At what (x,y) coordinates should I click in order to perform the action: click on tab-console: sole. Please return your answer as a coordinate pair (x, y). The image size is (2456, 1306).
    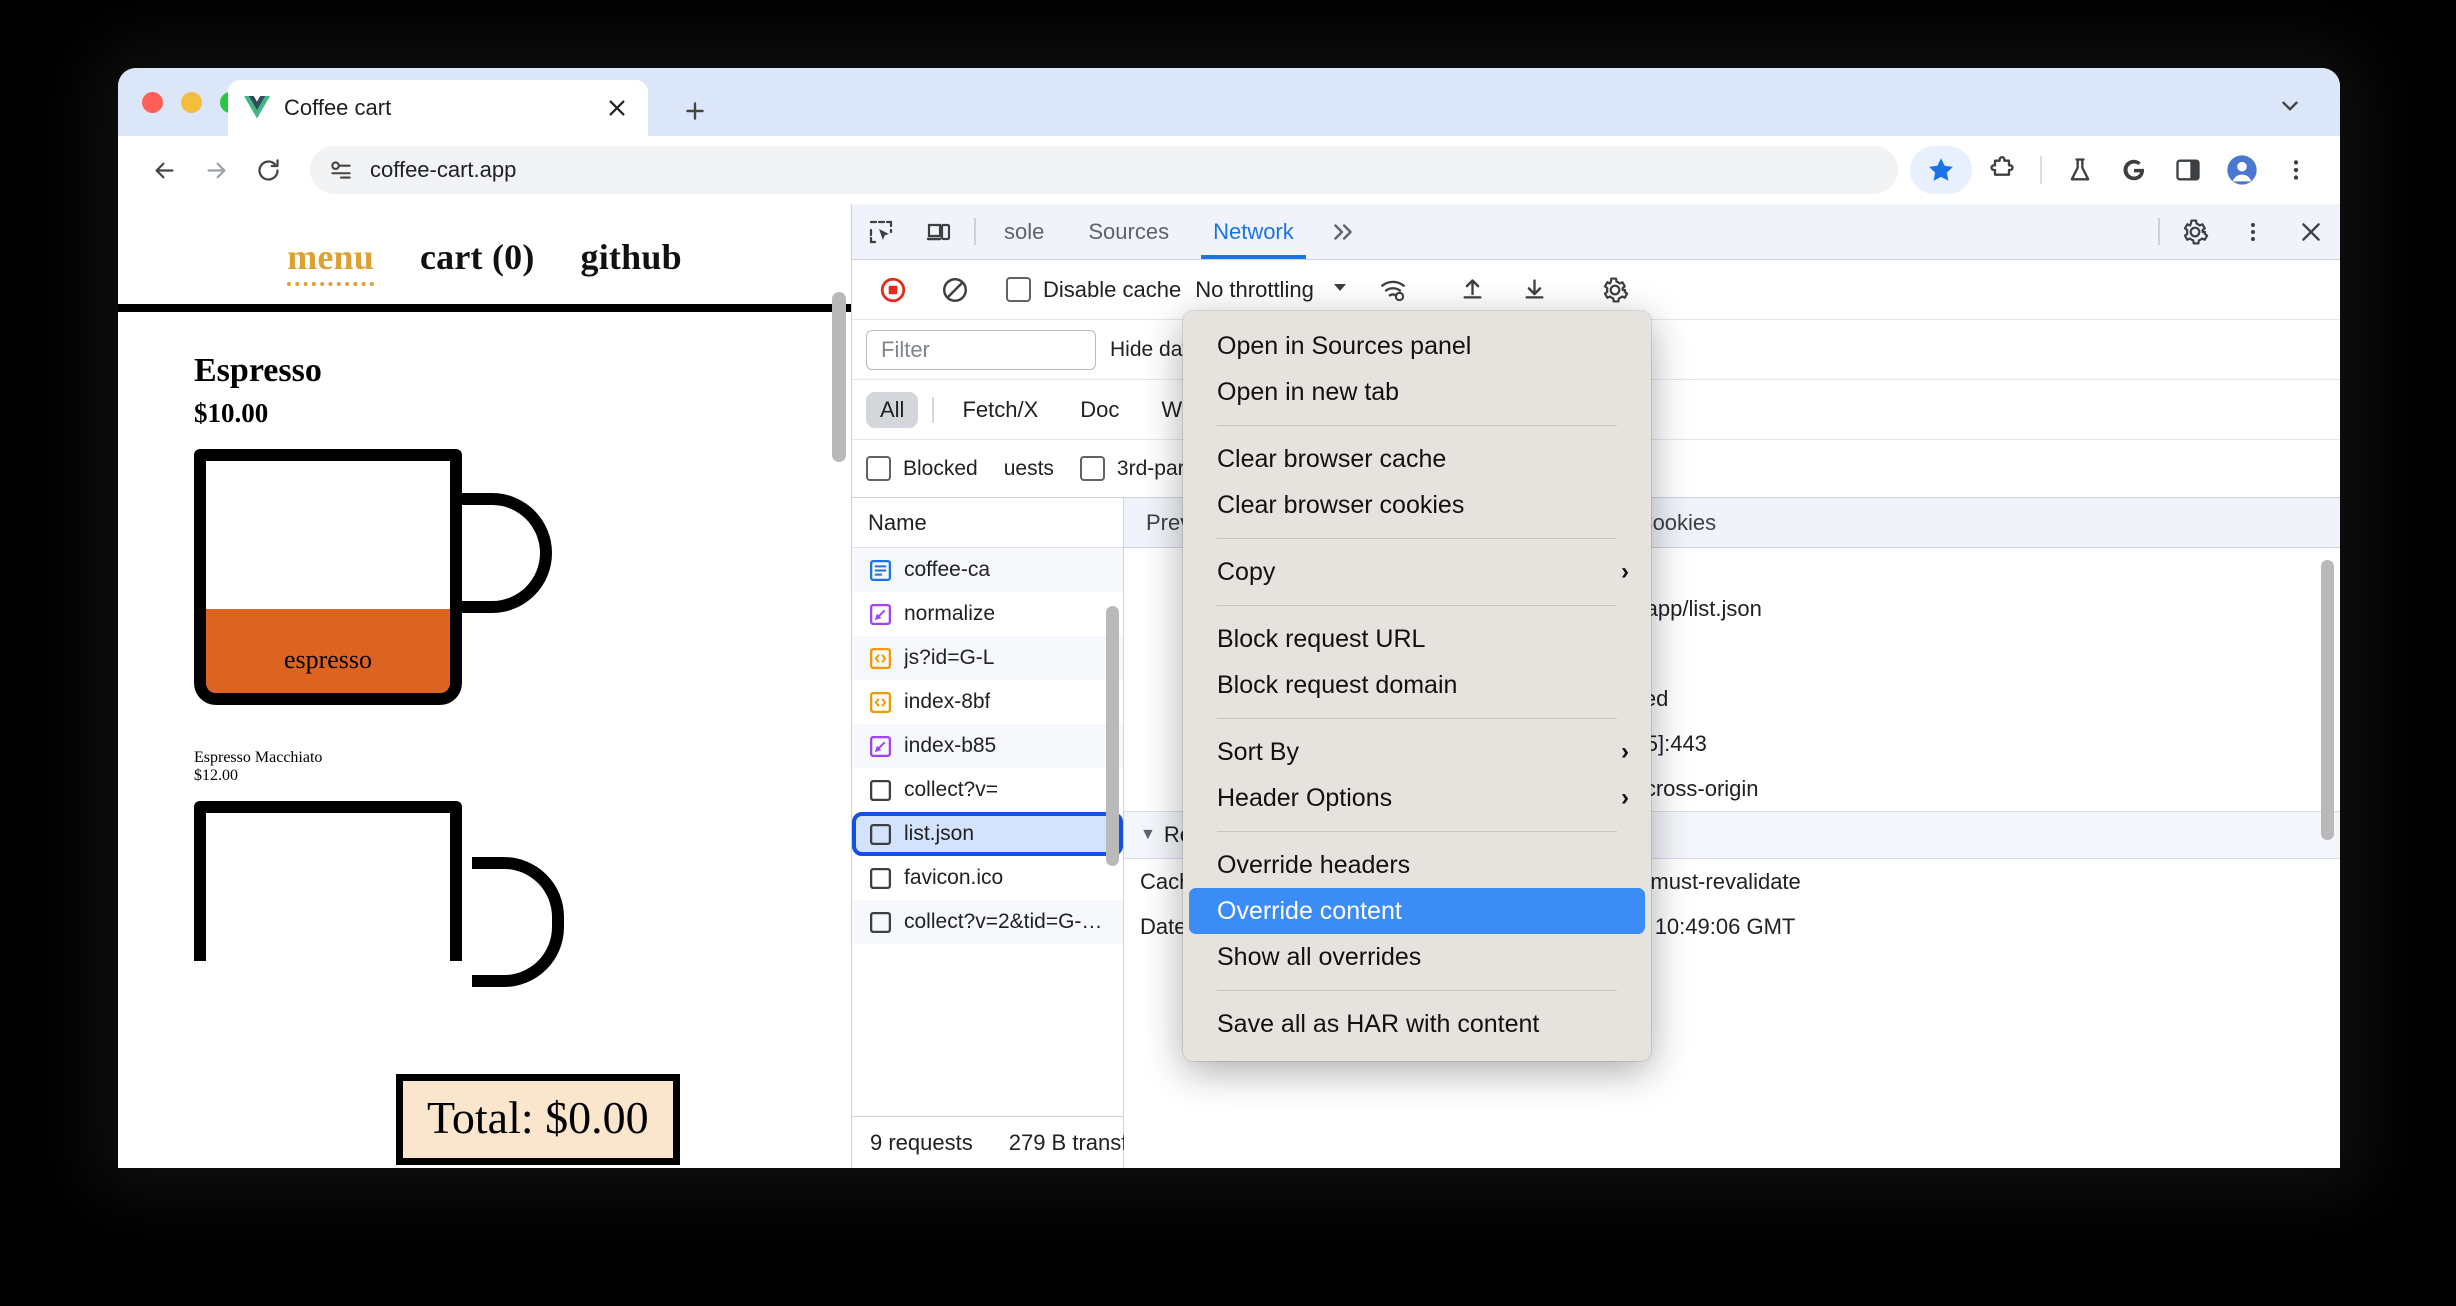
    Looking at the image, I should click on (1024, 231).